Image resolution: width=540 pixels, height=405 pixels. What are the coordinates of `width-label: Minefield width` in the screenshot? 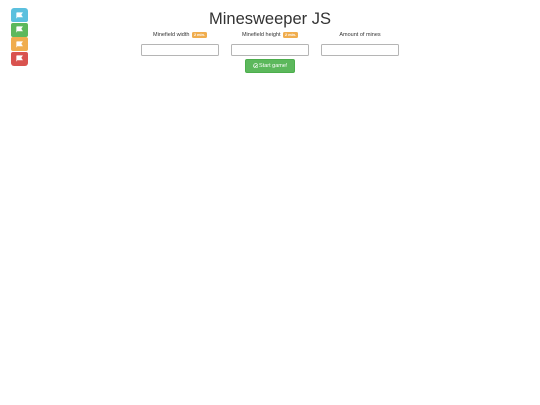 It's located at (171, 35).